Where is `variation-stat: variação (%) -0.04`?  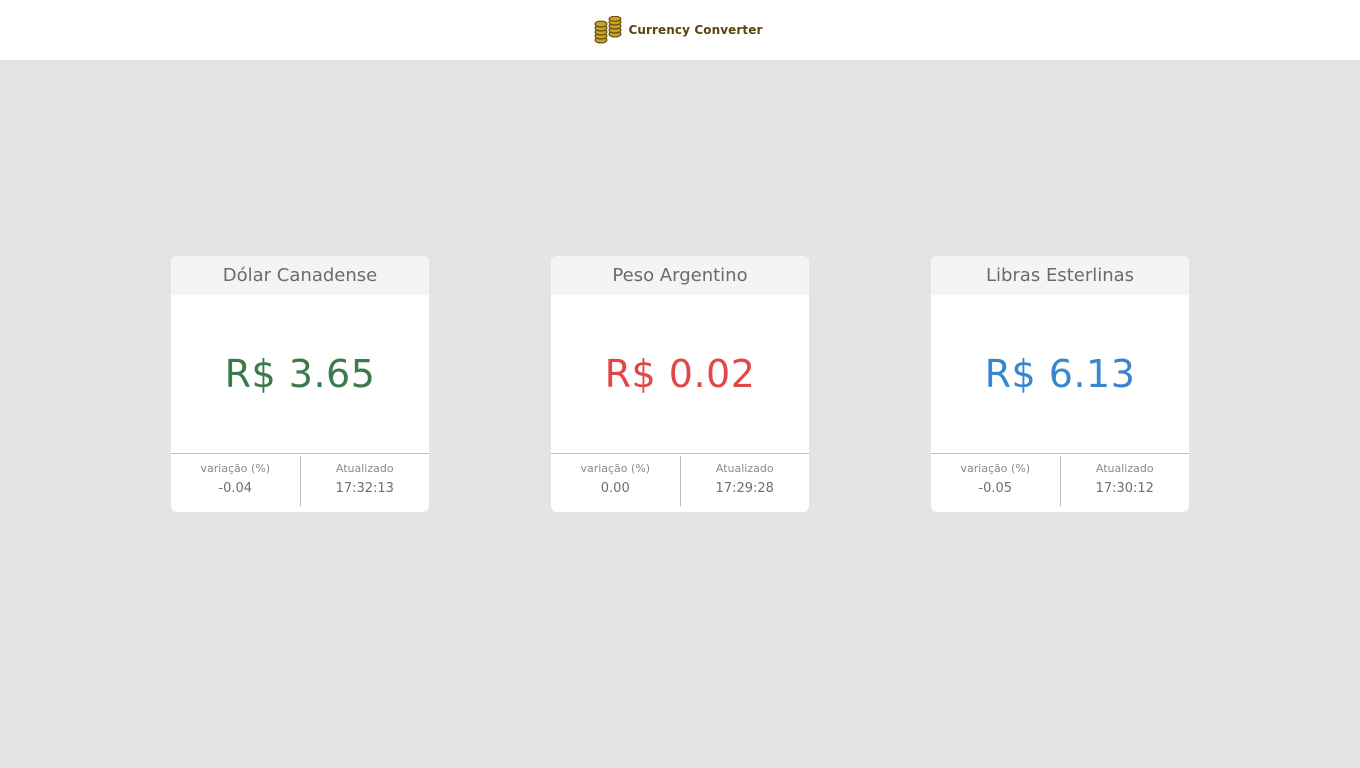
variation-stat: variação (%) -0.04 is located at coordinates (235, 481).